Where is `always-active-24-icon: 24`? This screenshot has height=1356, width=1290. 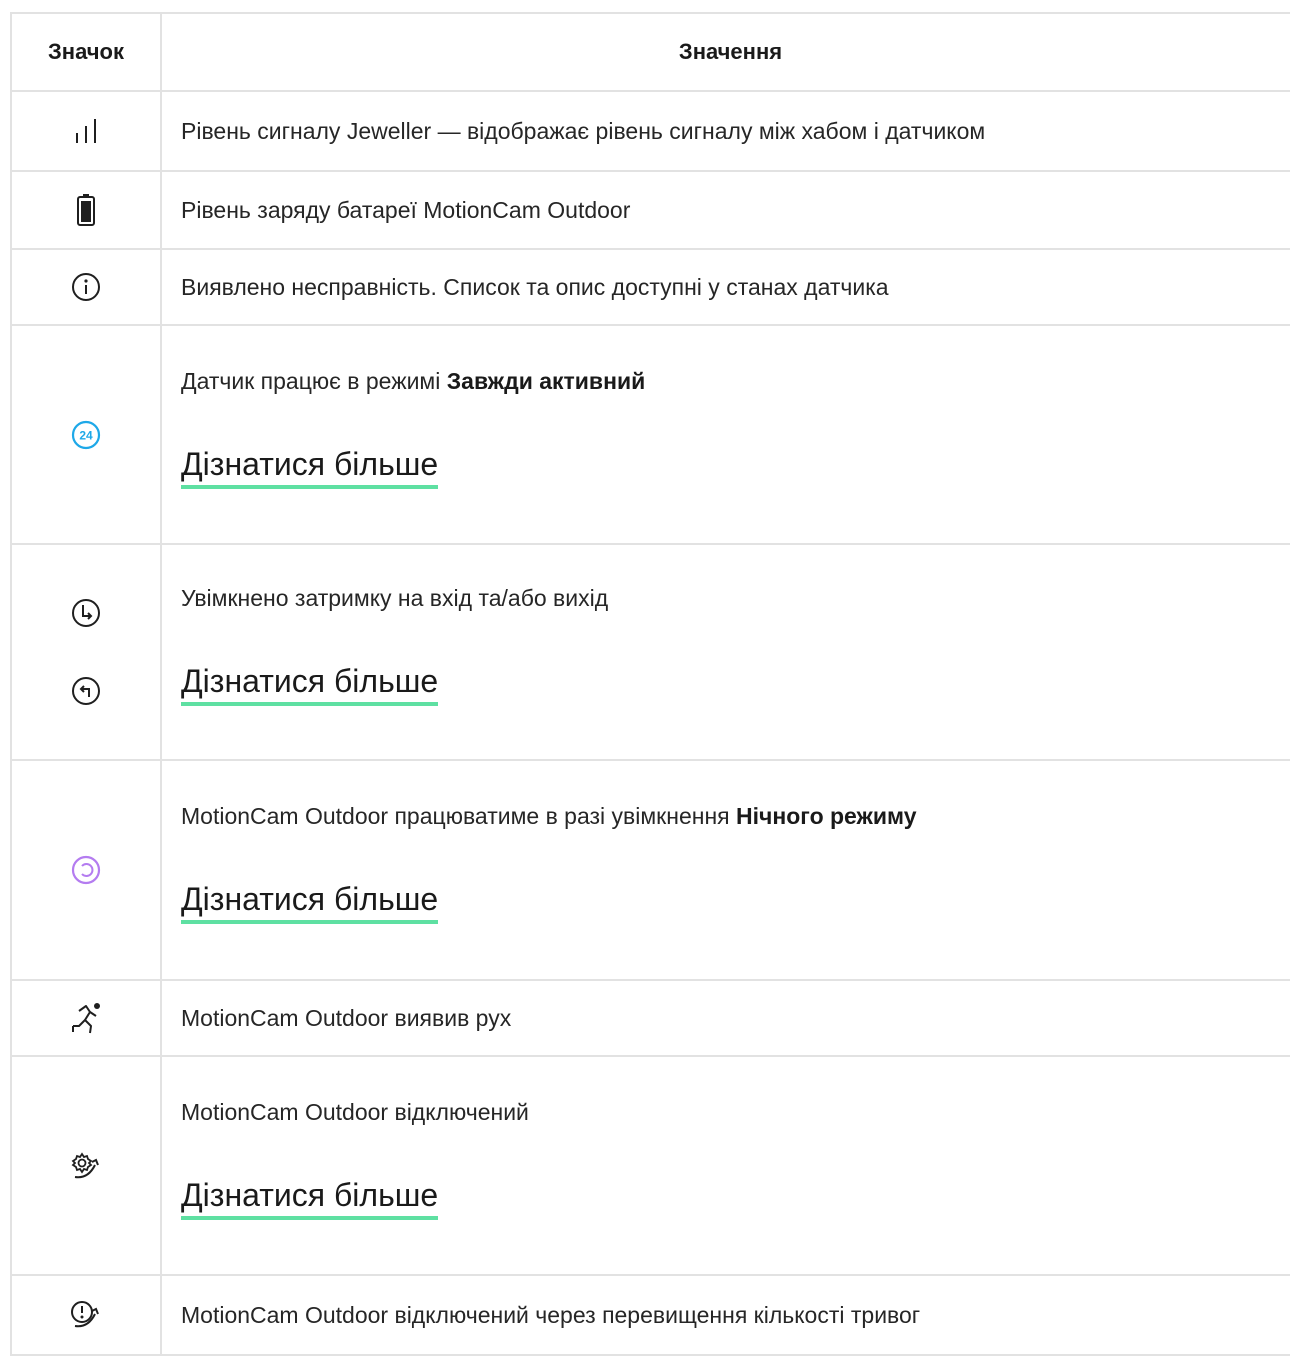
always-active-24-icon: 24 is located at coordinates (86, 434).